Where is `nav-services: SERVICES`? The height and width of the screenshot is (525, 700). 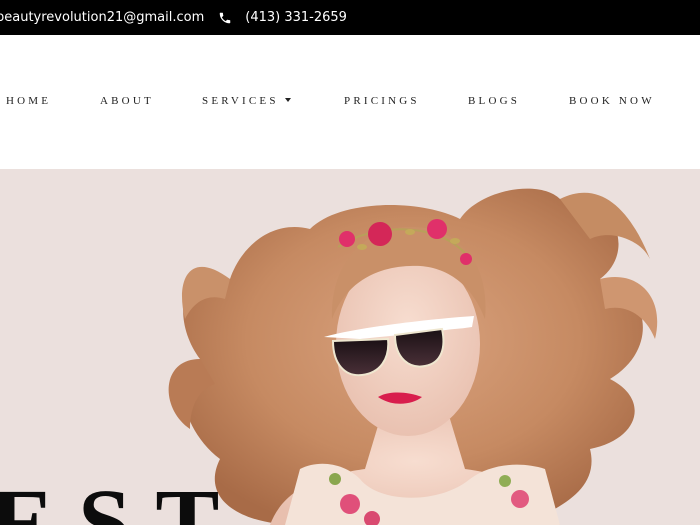
nav-services: SERVICES is located at coordinates (246, 101).